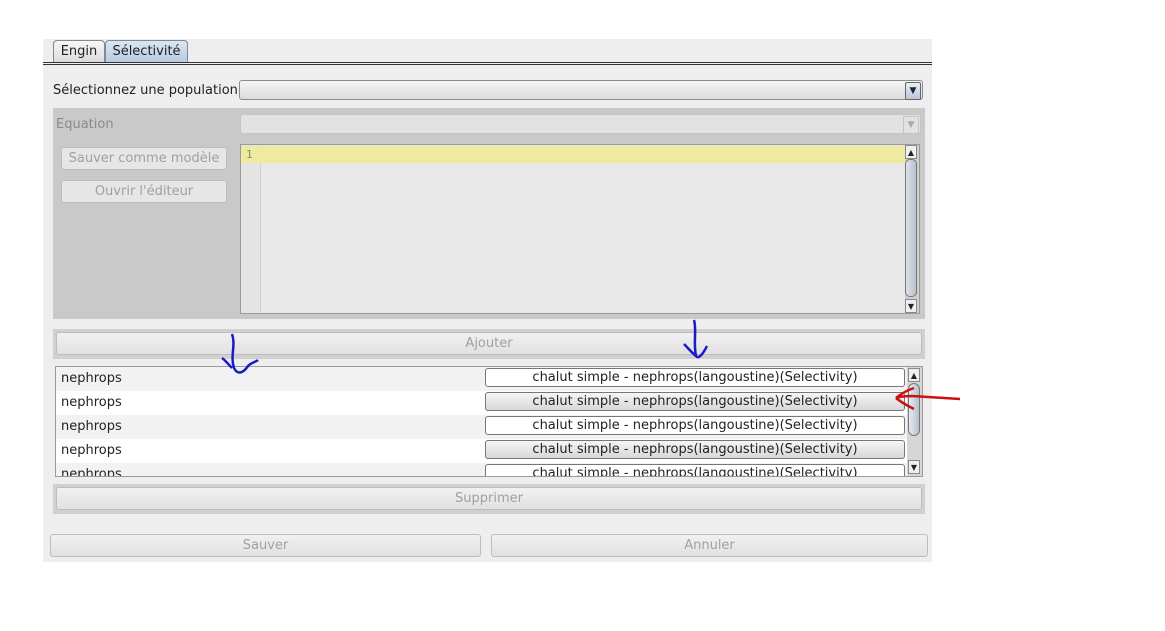  Describe the element at coordinates (240, 353) in the screenshot. I see `blue-arrow-left` at that location.